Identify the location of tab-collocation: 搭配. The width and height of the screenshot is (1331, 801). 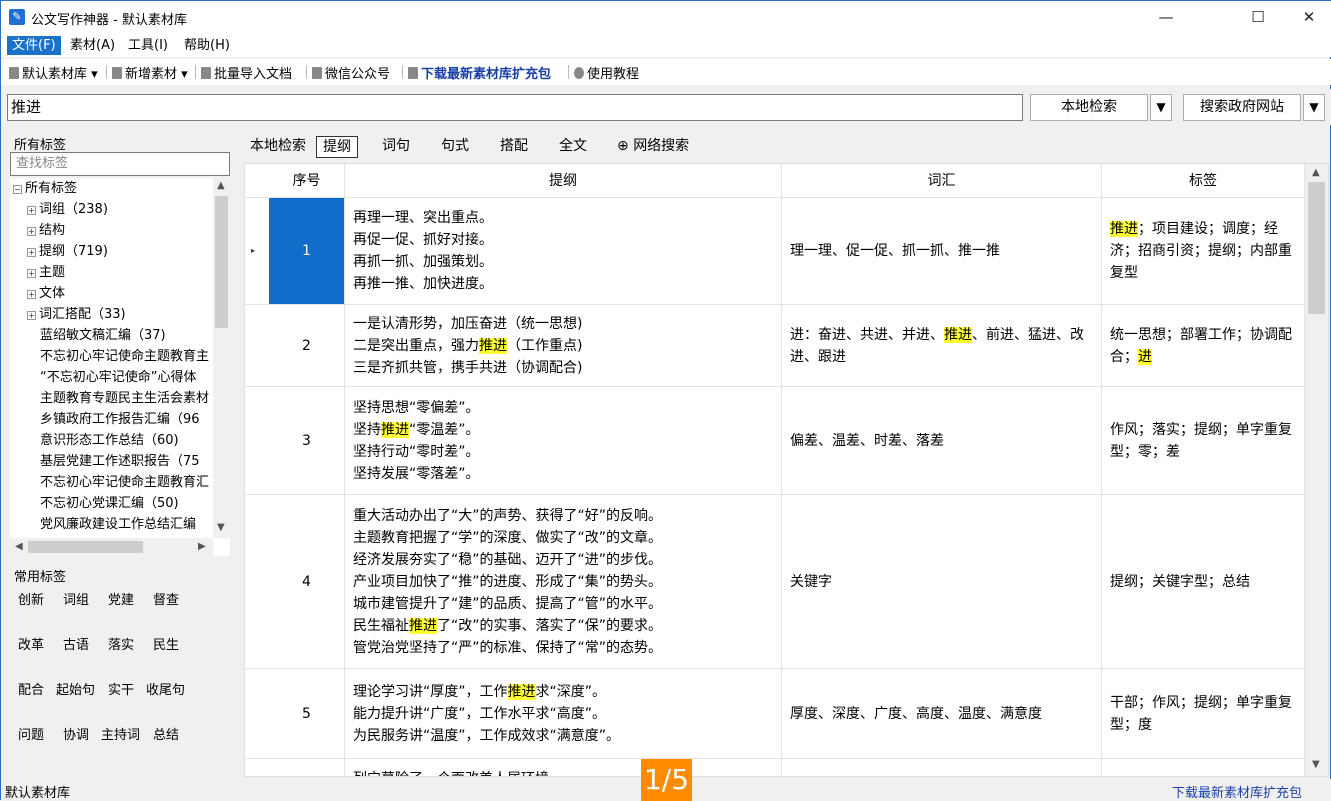
(514, 147).